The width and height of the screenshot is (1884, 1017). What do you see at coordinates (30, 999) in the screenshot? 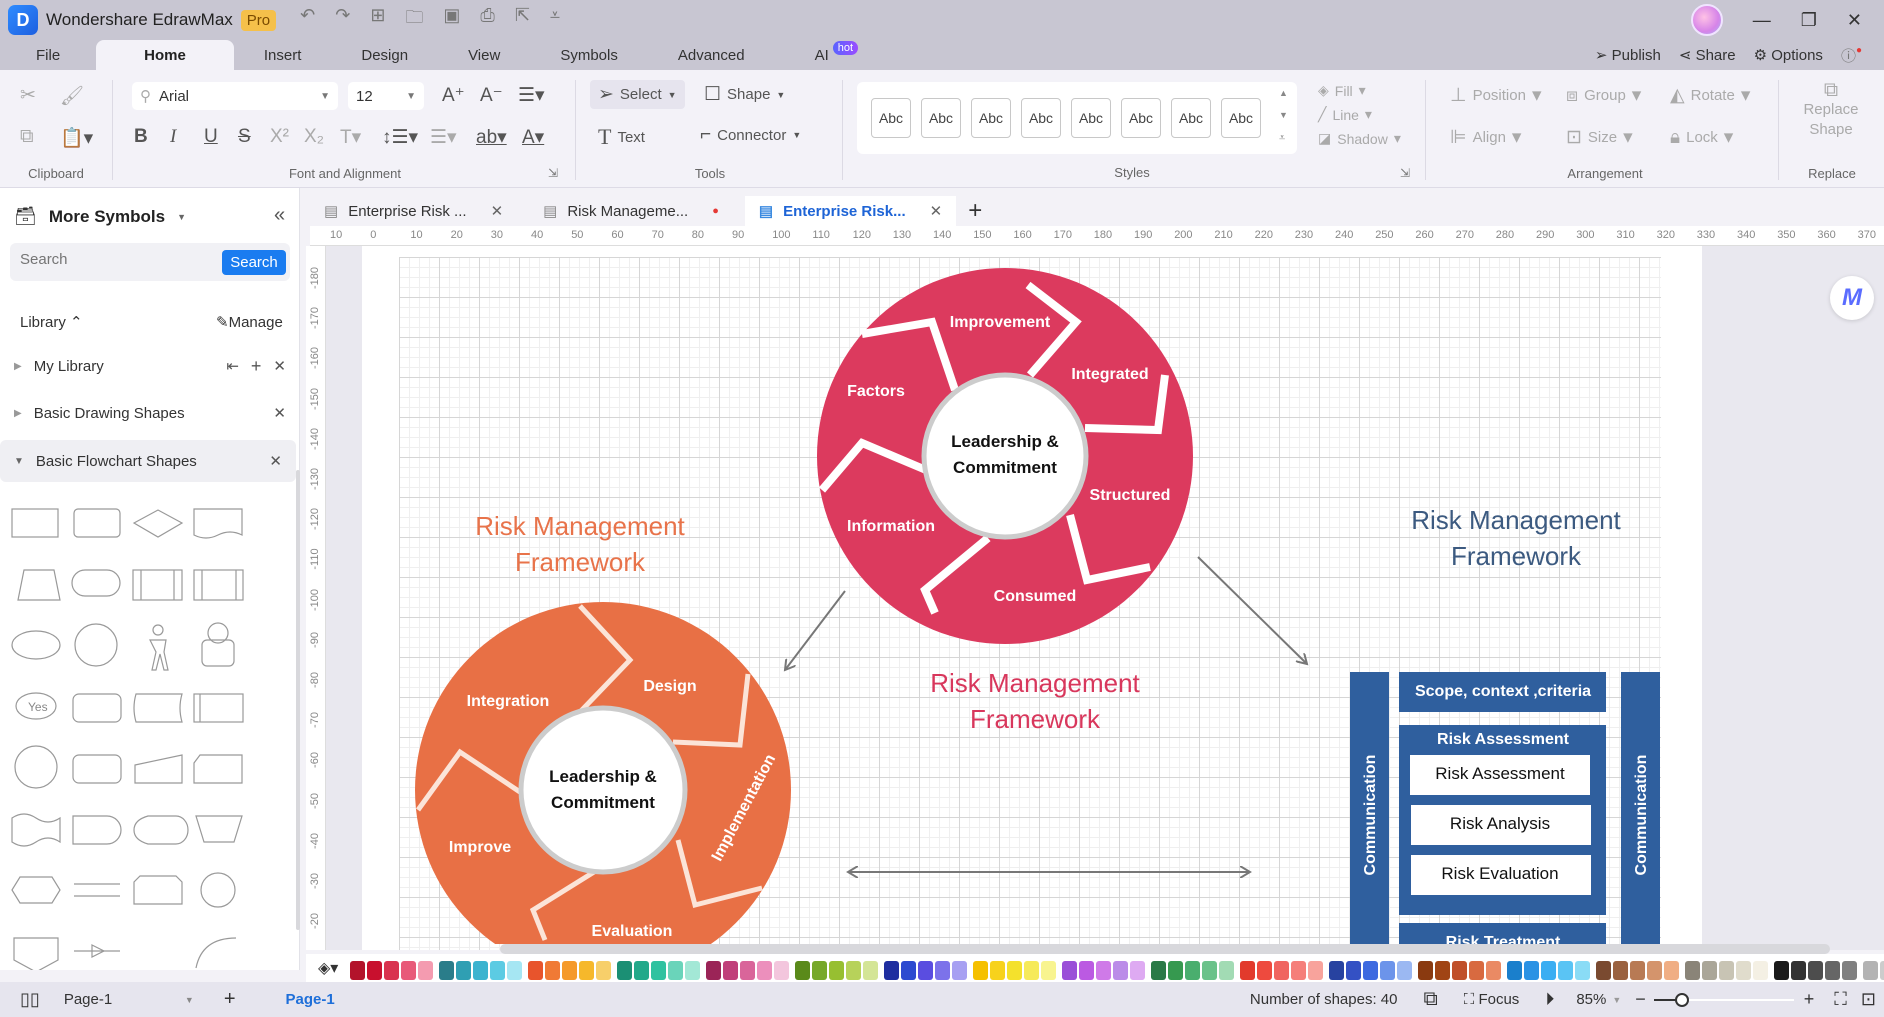
I see `page-panel-toggle-icon: ▯▯` at bounding box center [30, 999].